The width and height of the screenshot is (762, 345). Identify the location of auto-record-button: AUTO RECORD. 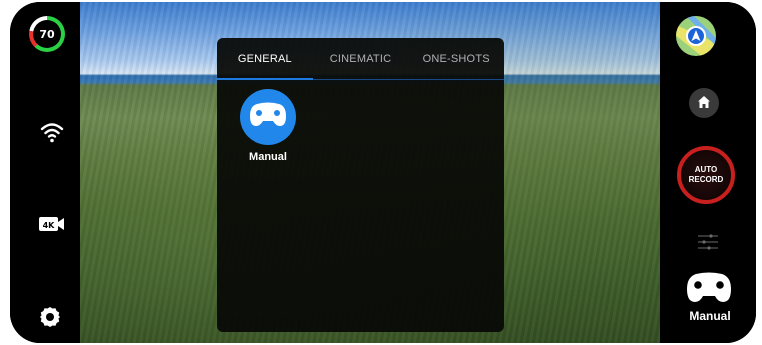
(706, 175).